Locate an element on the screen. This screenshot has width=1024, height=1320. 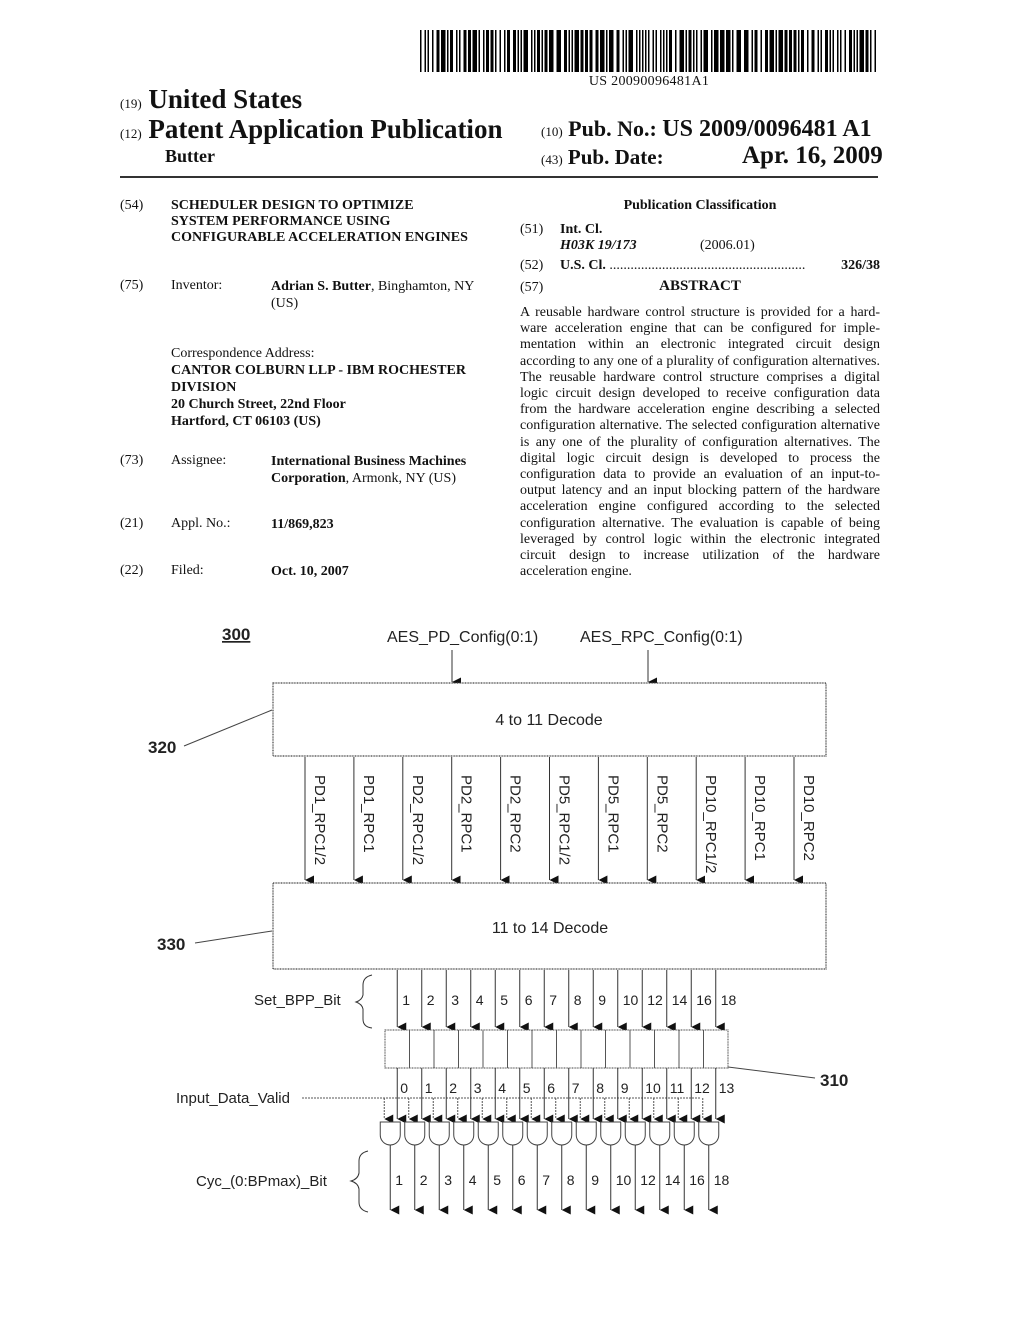
correspondence-line: DIVISION is located at coordinates (204, 387).